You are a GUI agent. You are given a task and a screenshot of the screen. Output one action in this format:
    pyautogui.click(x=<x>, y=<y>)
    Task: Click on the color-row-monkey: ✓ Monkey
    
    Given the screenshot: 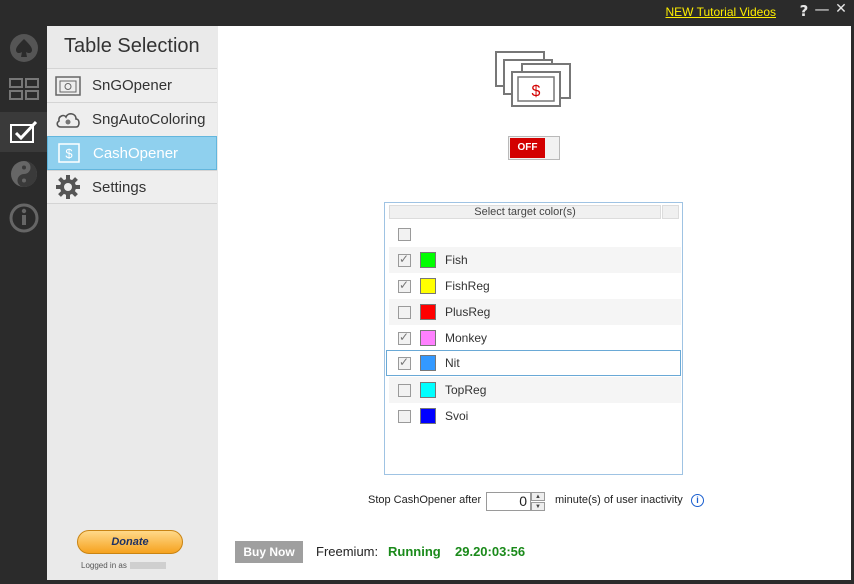 What is the action you would take?
    pyautogui.click(x=535, y=338)
    